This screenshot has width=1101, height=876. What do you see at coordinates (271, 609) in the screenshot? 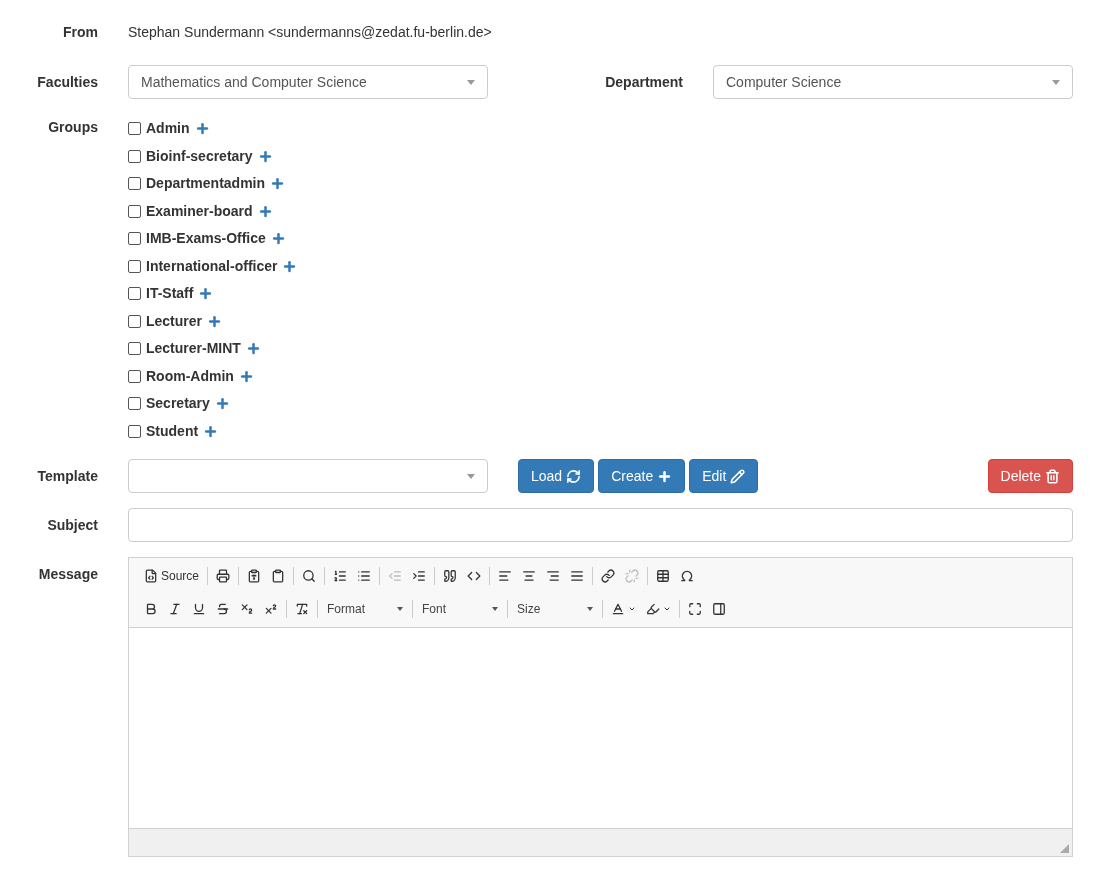
I see `superscript-icon` at bounding box center [271, 609].